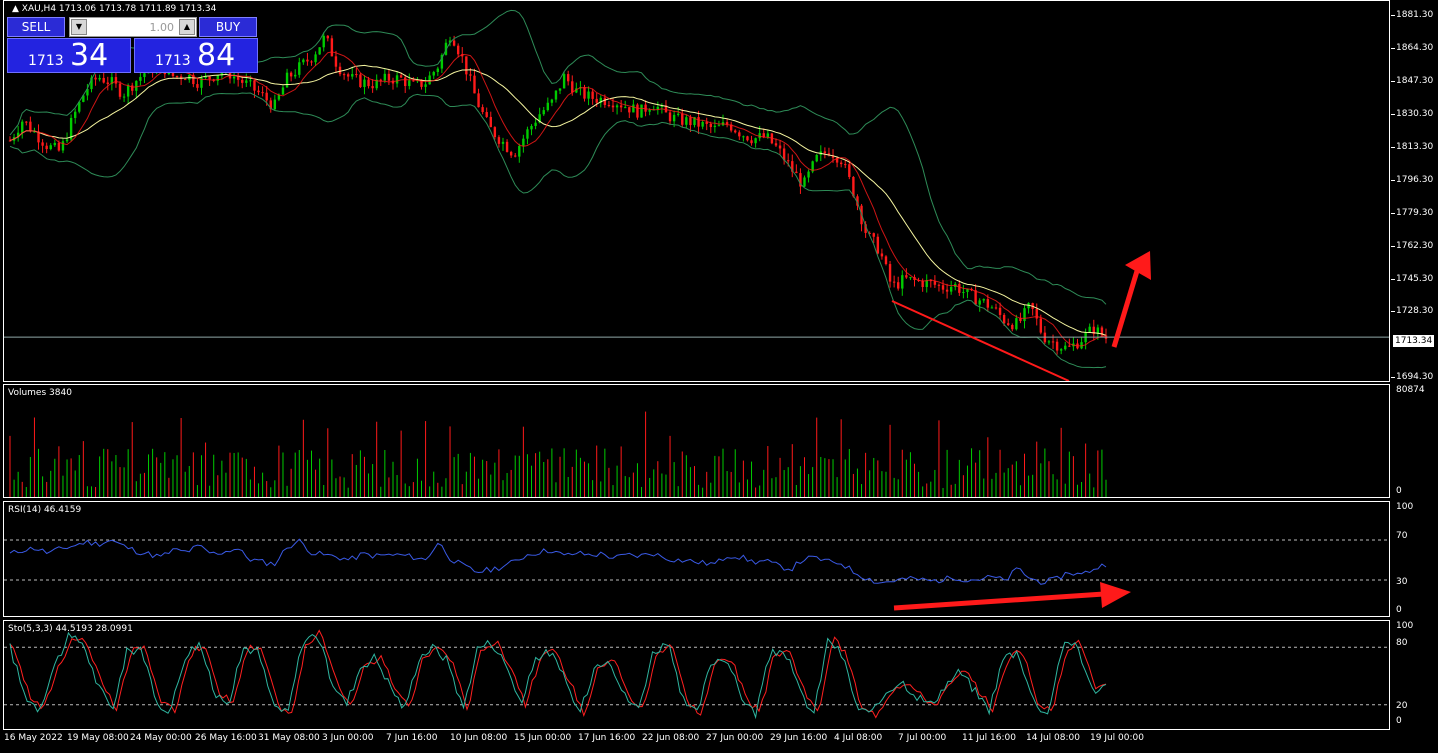 This screenshot has width=1438, height=753. I want to click on price-axis-label: 1864.30, so click(1415, 48).